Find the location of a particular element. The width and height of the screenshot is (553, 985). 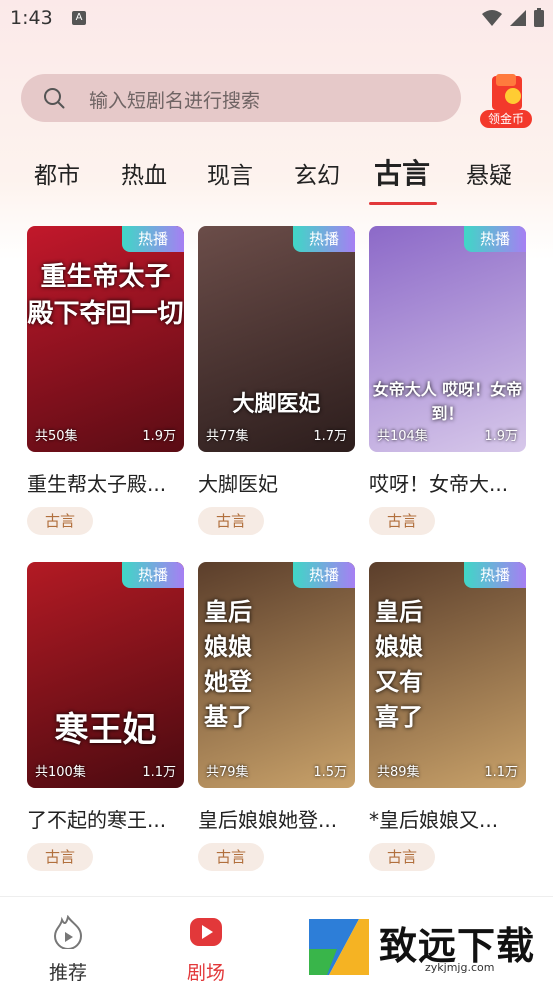

tab-xianyan: 现言 is located at coordinates (230, 173).